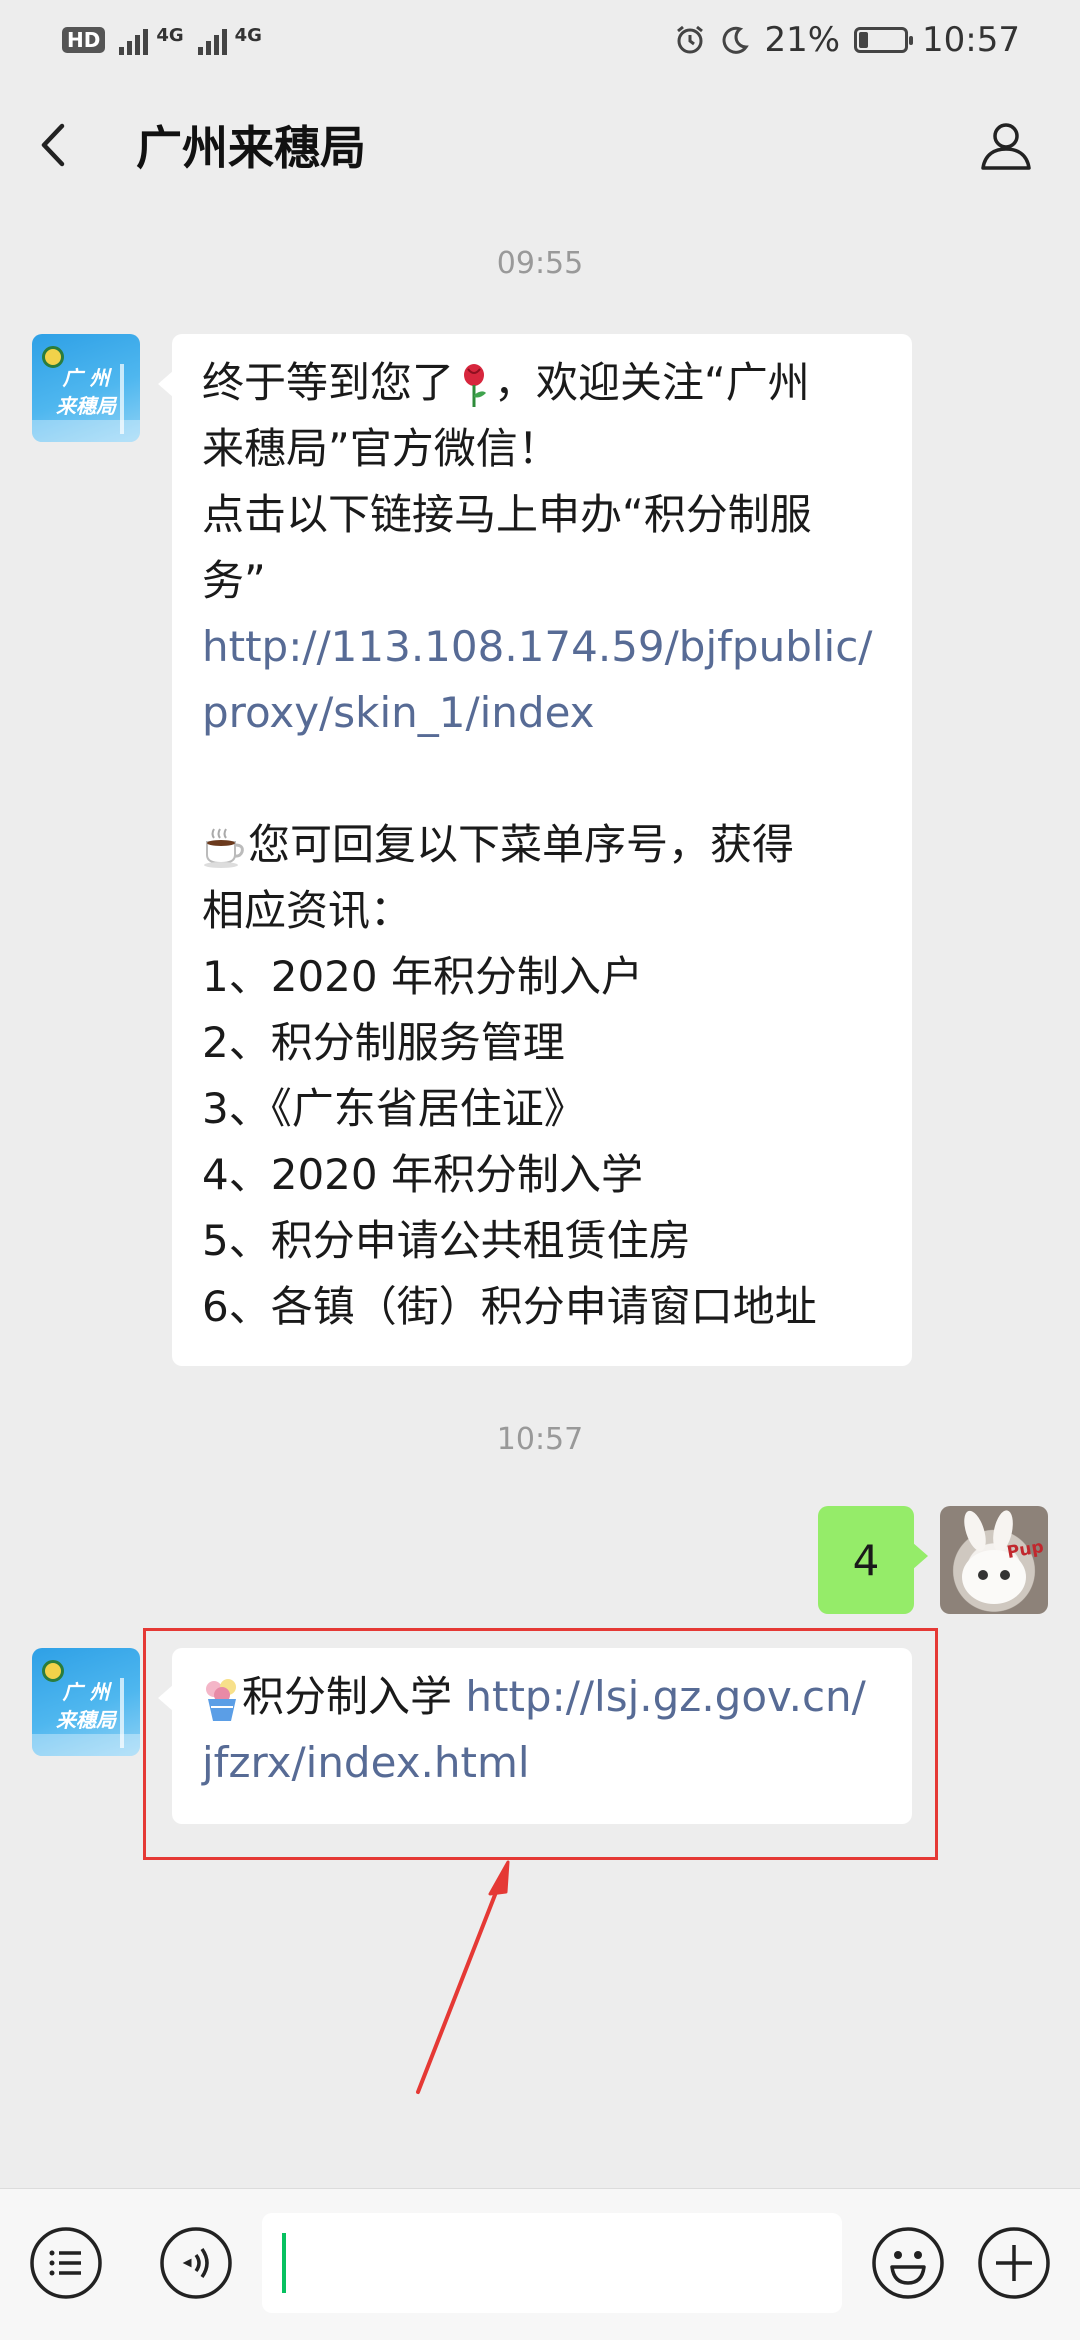 This screenshot has height=2340, width=1080. I want to click on input-toolbar, so click(540, 2264).